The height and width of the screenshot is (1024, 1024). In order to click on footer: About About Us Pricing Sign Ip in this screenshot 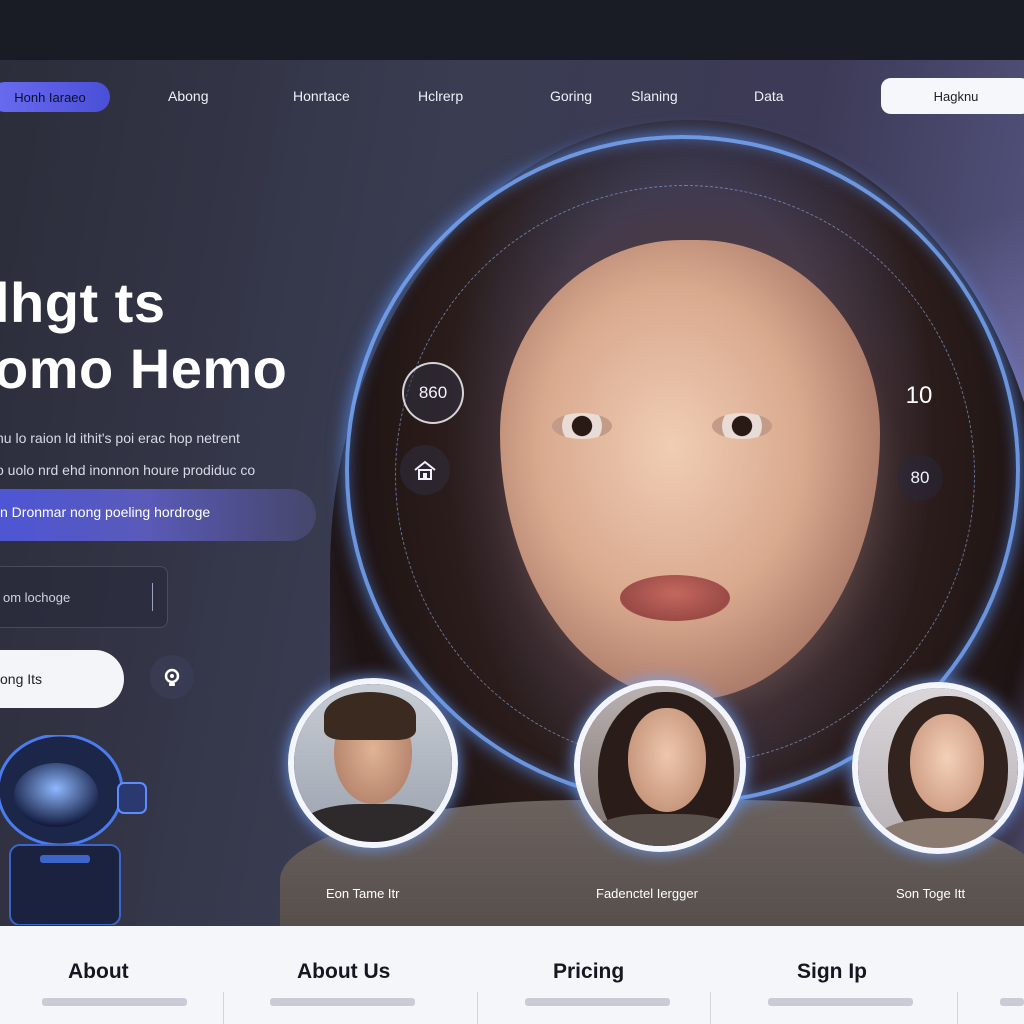, I will do `click(512, 975)`.